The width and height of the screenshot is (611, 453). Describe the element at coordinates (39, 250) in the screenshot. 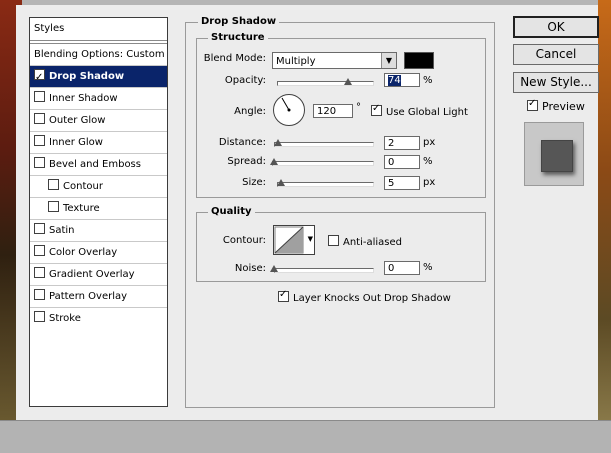

I see `color-overlay-checkbox` at that location.